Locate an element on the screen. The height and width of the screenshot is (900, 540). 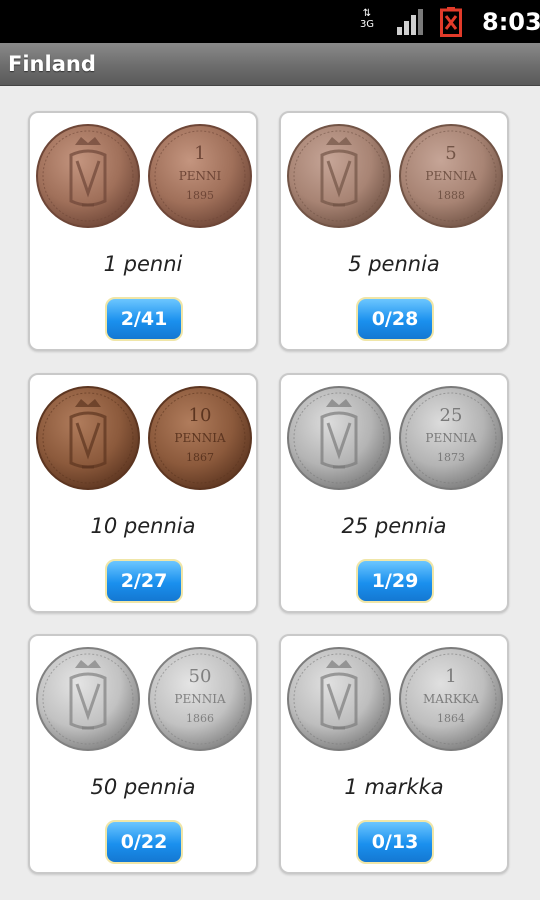
coin-reverse-image: 50 PENNIA 1866 is located at coordinates (200, 699).